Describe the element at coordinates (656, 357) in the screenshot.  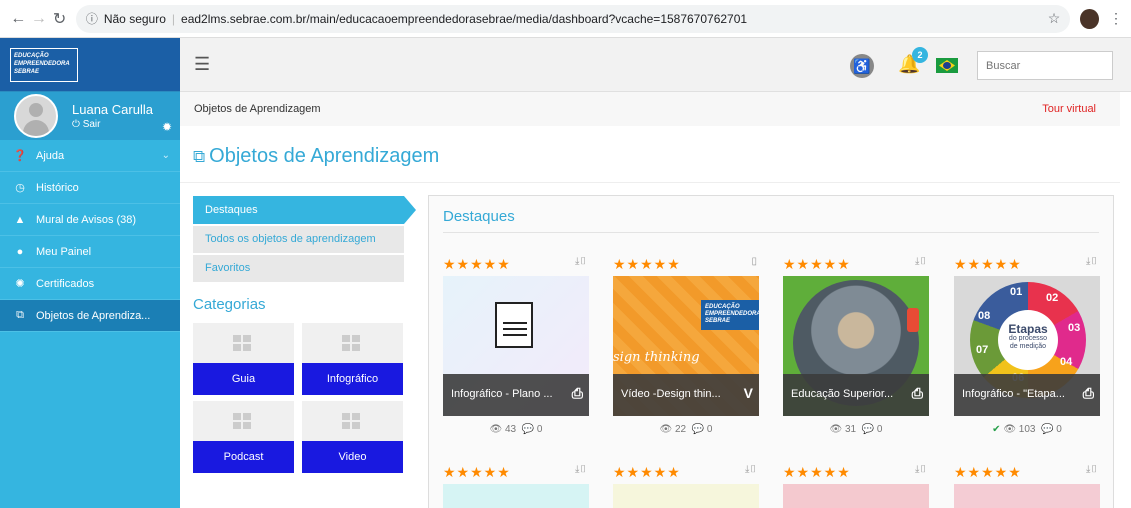
I see `thumbnail-script-text: sign thinking` at that location.